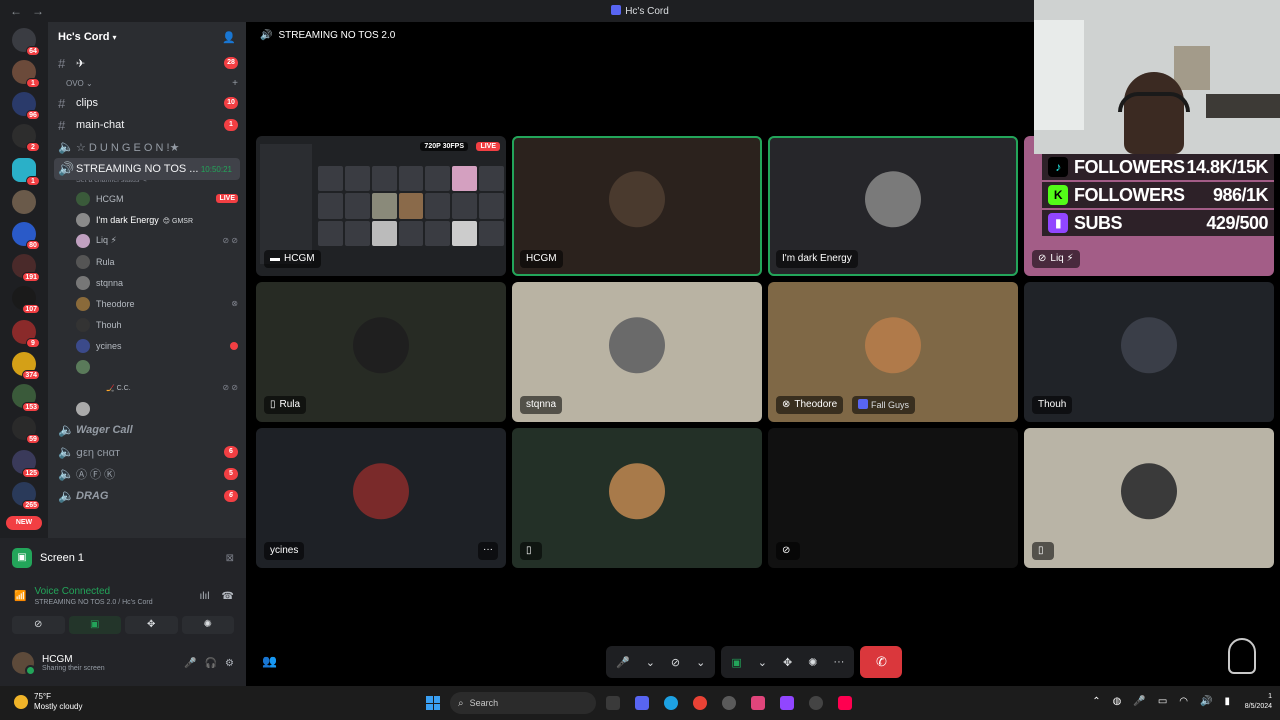 The width and height of the screenshot is (1280, 720). What do you see at coordinates (147, 169) in the screenshot?
I see `voice-channel-active: 🔊 STREAMING NO TOS ... 10:50:21` at bounding box center [147, 169].